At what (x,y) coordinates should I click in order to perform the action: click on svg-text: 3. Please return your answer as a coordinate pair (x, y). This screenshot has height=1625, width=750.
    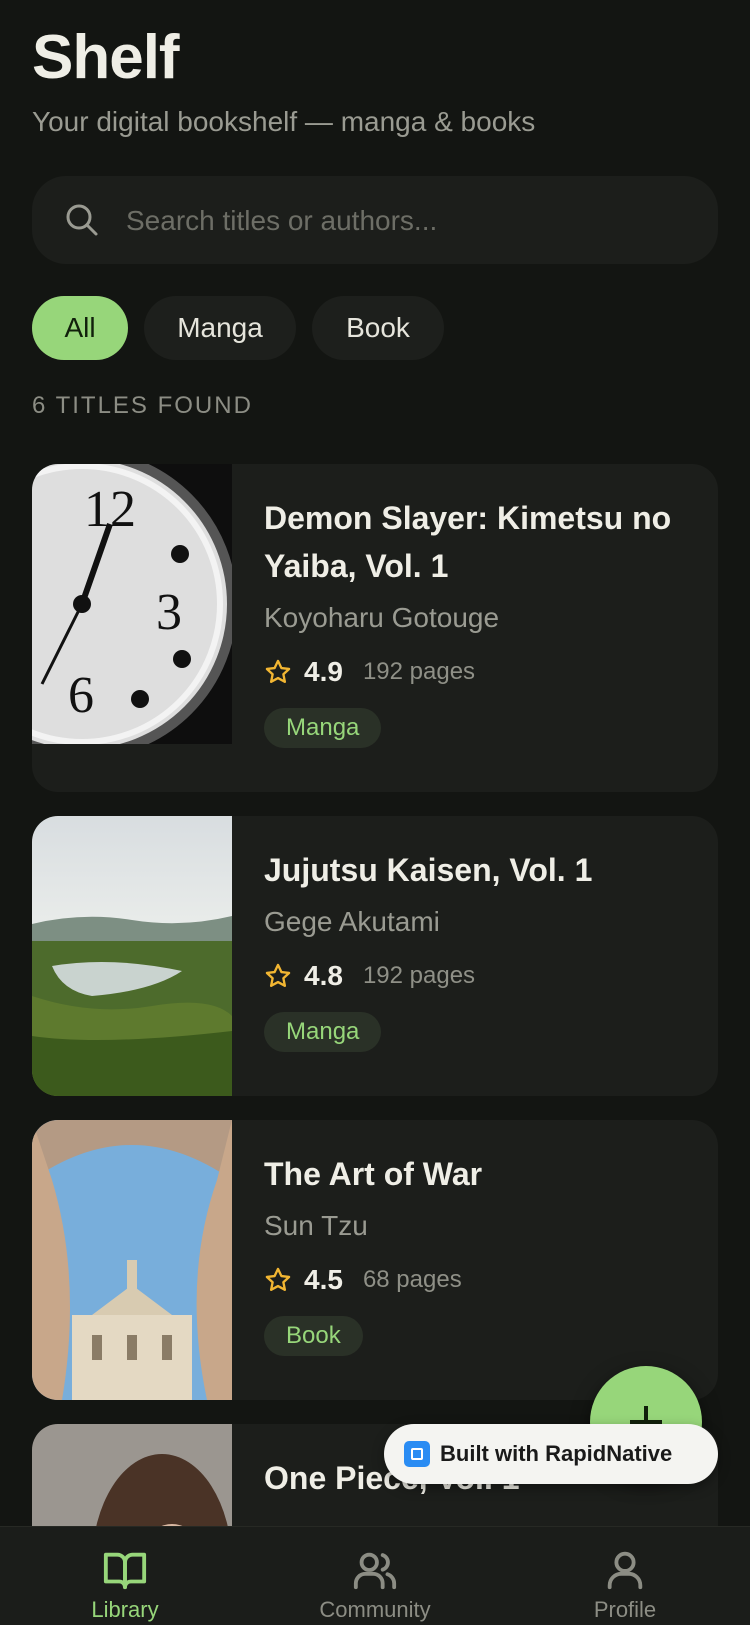
    Looking at the image, I should click on (169, 612).